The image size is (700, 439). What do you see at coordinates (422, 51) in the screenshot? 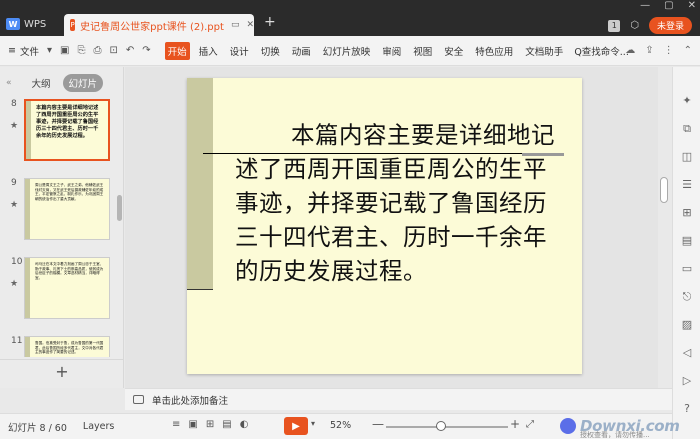
I see `tab-7: 视图` at bounding box center [422, 51].